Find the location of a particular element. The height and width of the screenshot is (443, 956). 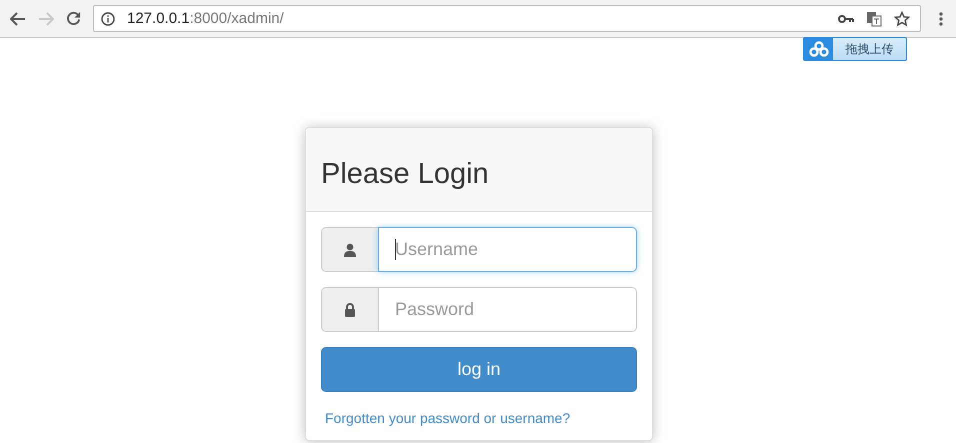

upload-label: 拖拽上传 is located at coordinates (869, 49).